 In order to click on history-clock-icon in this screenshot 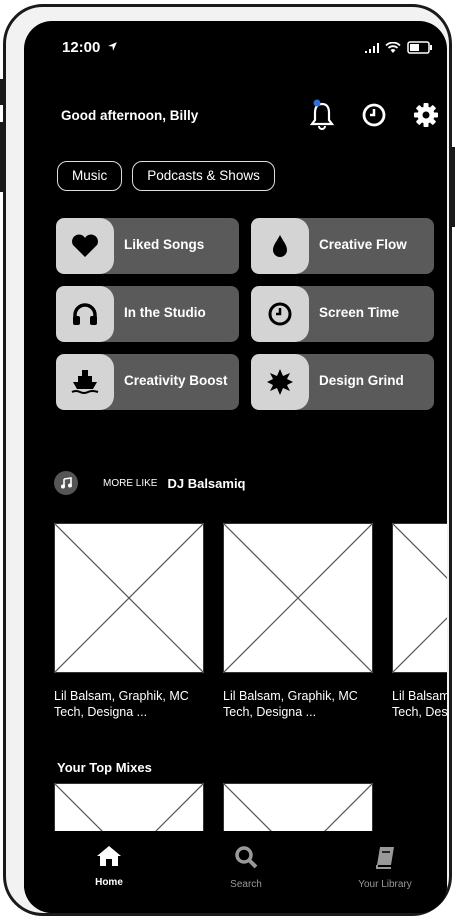, I will do `click(374, 115)`.